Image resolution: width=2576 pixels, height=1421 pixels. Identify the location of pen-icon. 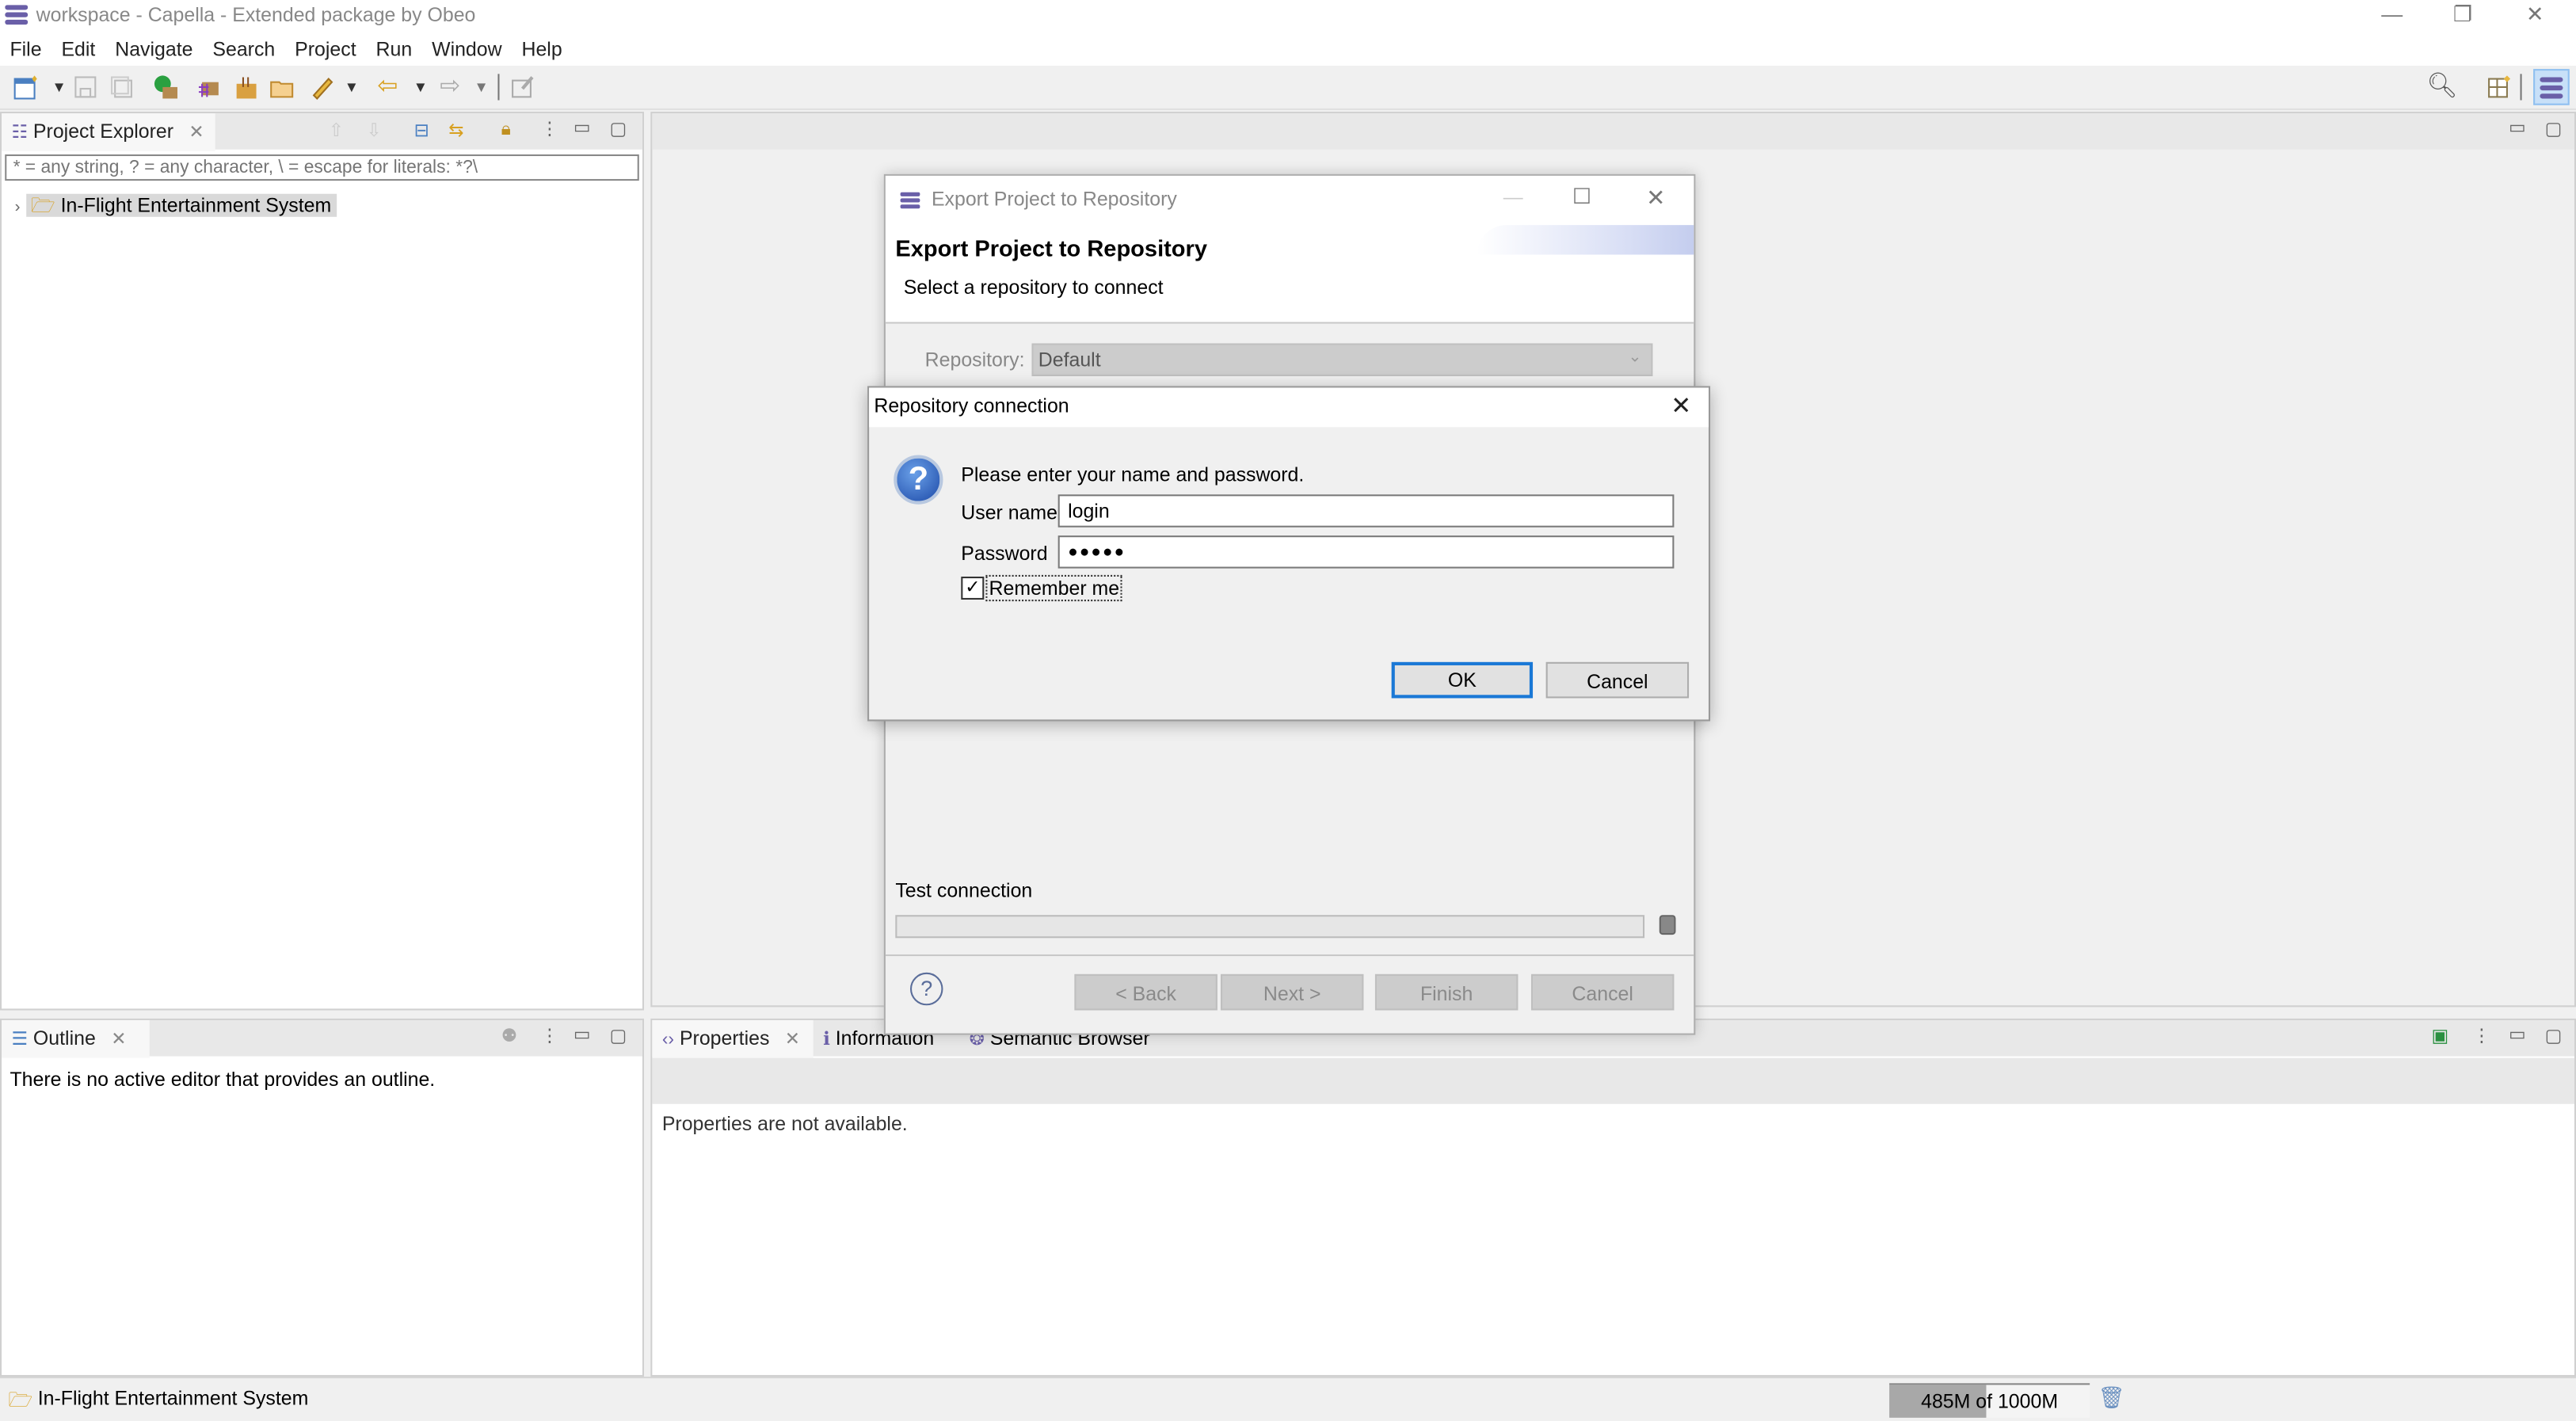
(322, 87).